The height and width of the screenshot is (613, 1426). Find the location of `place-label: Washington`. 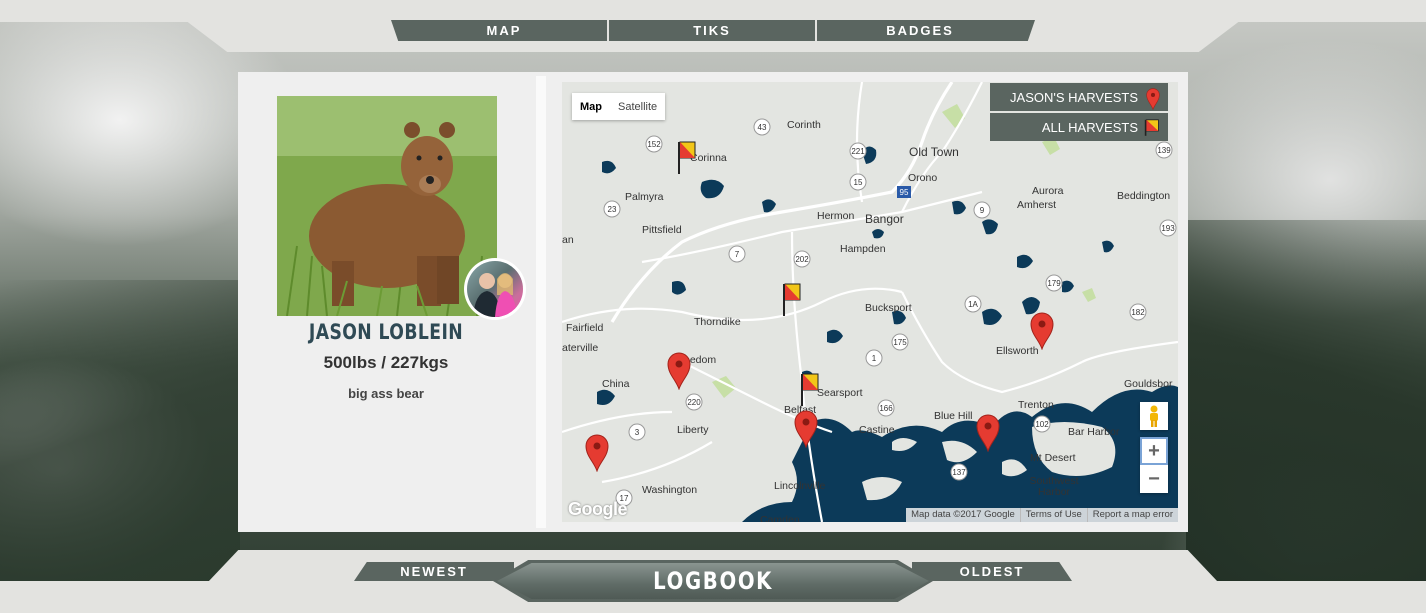

place-label: Washington is located at coordinates (670, 490).